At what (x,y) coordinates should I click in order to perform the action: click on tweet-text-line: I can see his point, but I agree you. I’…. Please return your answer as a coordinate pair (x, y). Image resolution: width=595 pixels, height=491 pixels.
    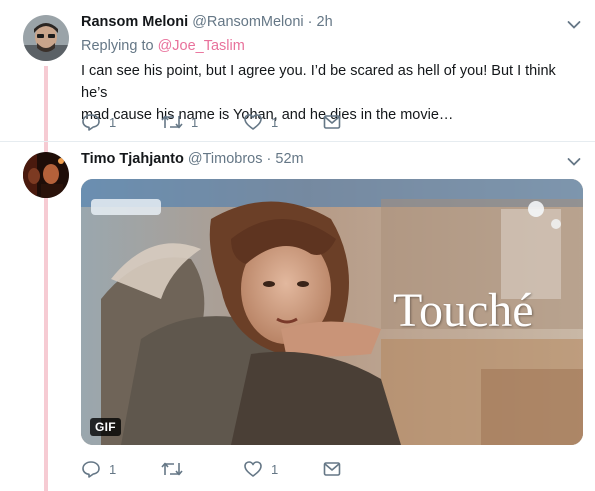
    Looking at the image, I should click on (318, 82).